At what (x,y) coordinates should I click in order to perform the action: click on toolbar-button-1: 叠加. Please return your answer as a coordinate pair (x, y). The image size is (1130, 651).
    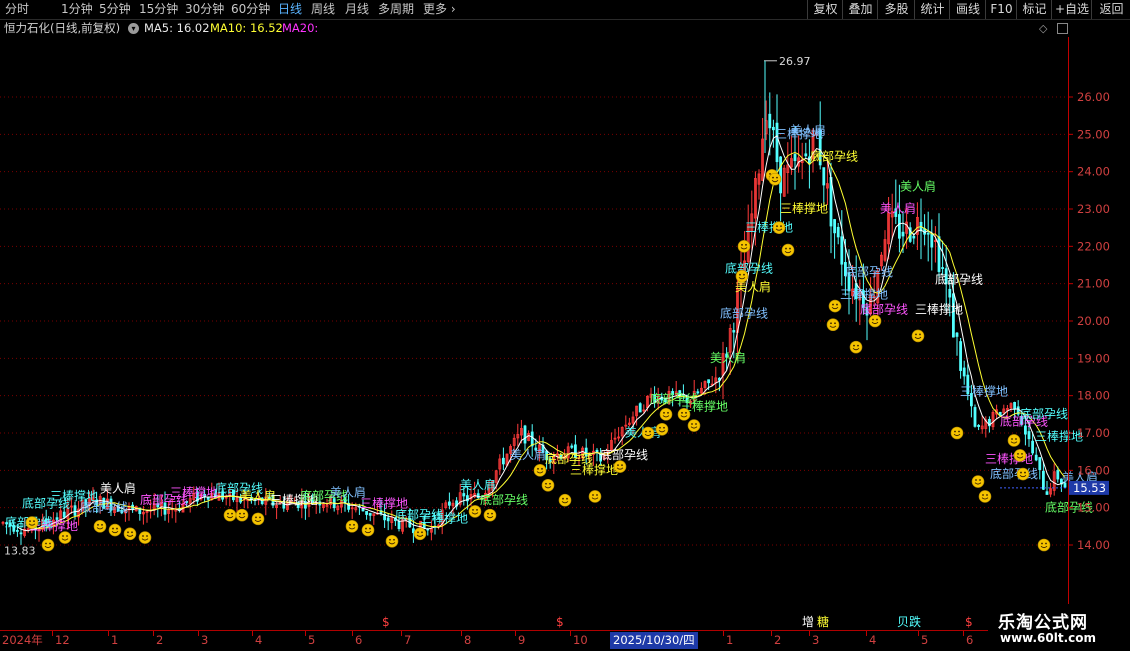
    Looking at the image, I should click on (860, 9).